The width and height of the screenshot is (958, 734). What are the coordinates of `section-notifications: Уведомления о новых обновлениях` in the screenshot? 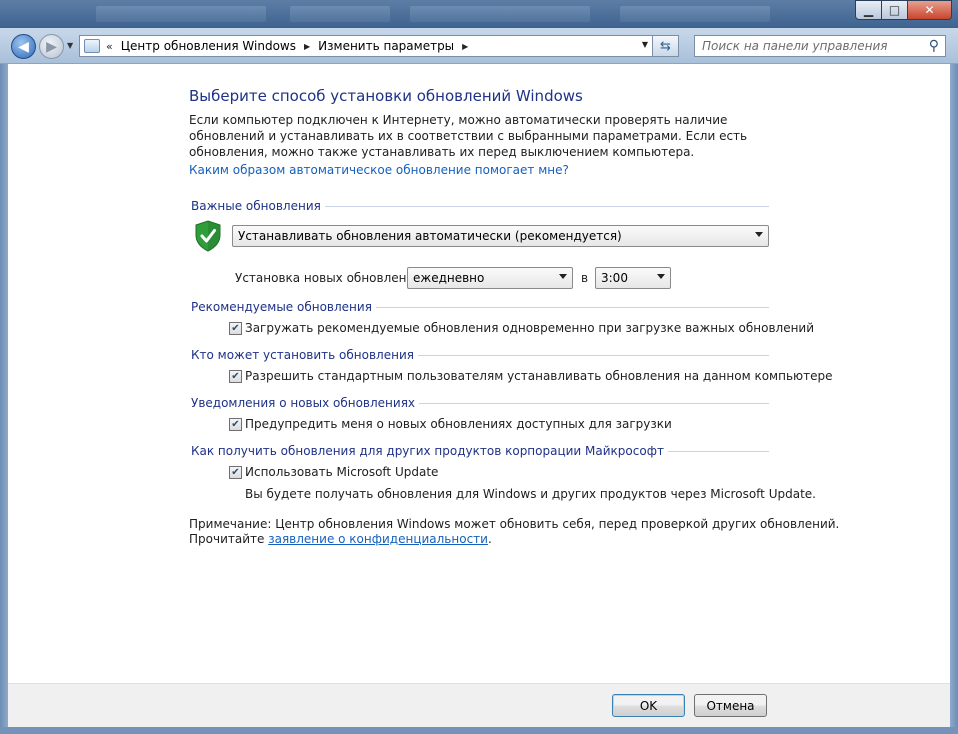 It's located at (480, 403).